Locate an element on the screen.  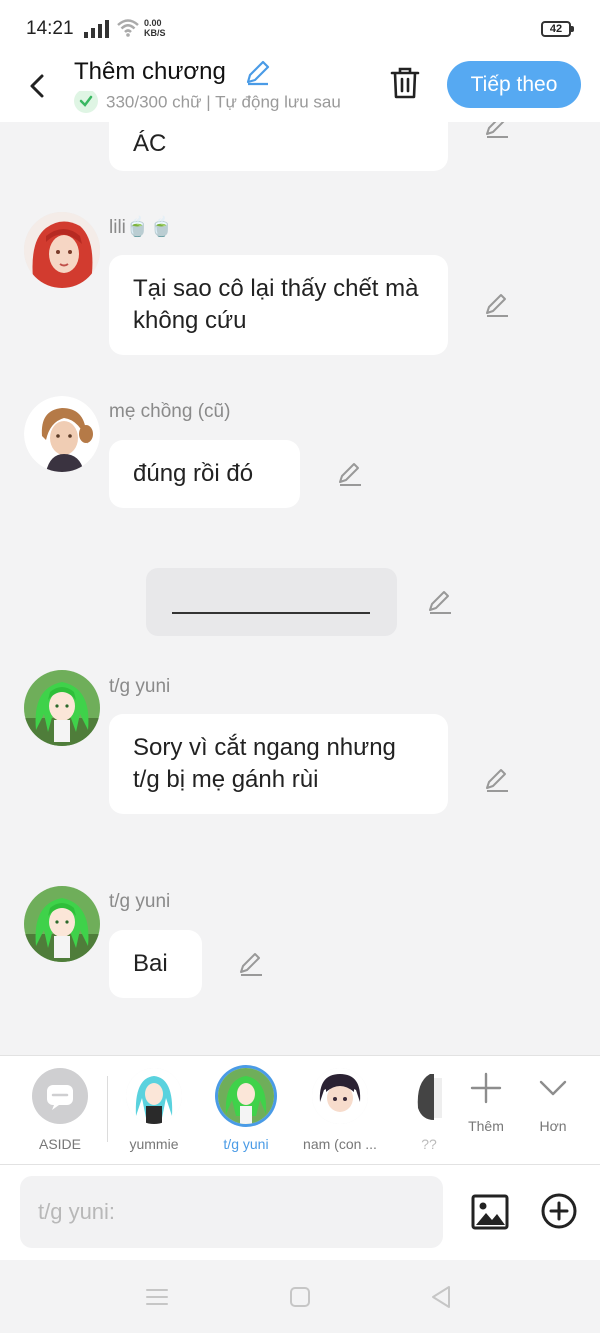
character-yummie: yummie is located at coordinates (154, 1110).